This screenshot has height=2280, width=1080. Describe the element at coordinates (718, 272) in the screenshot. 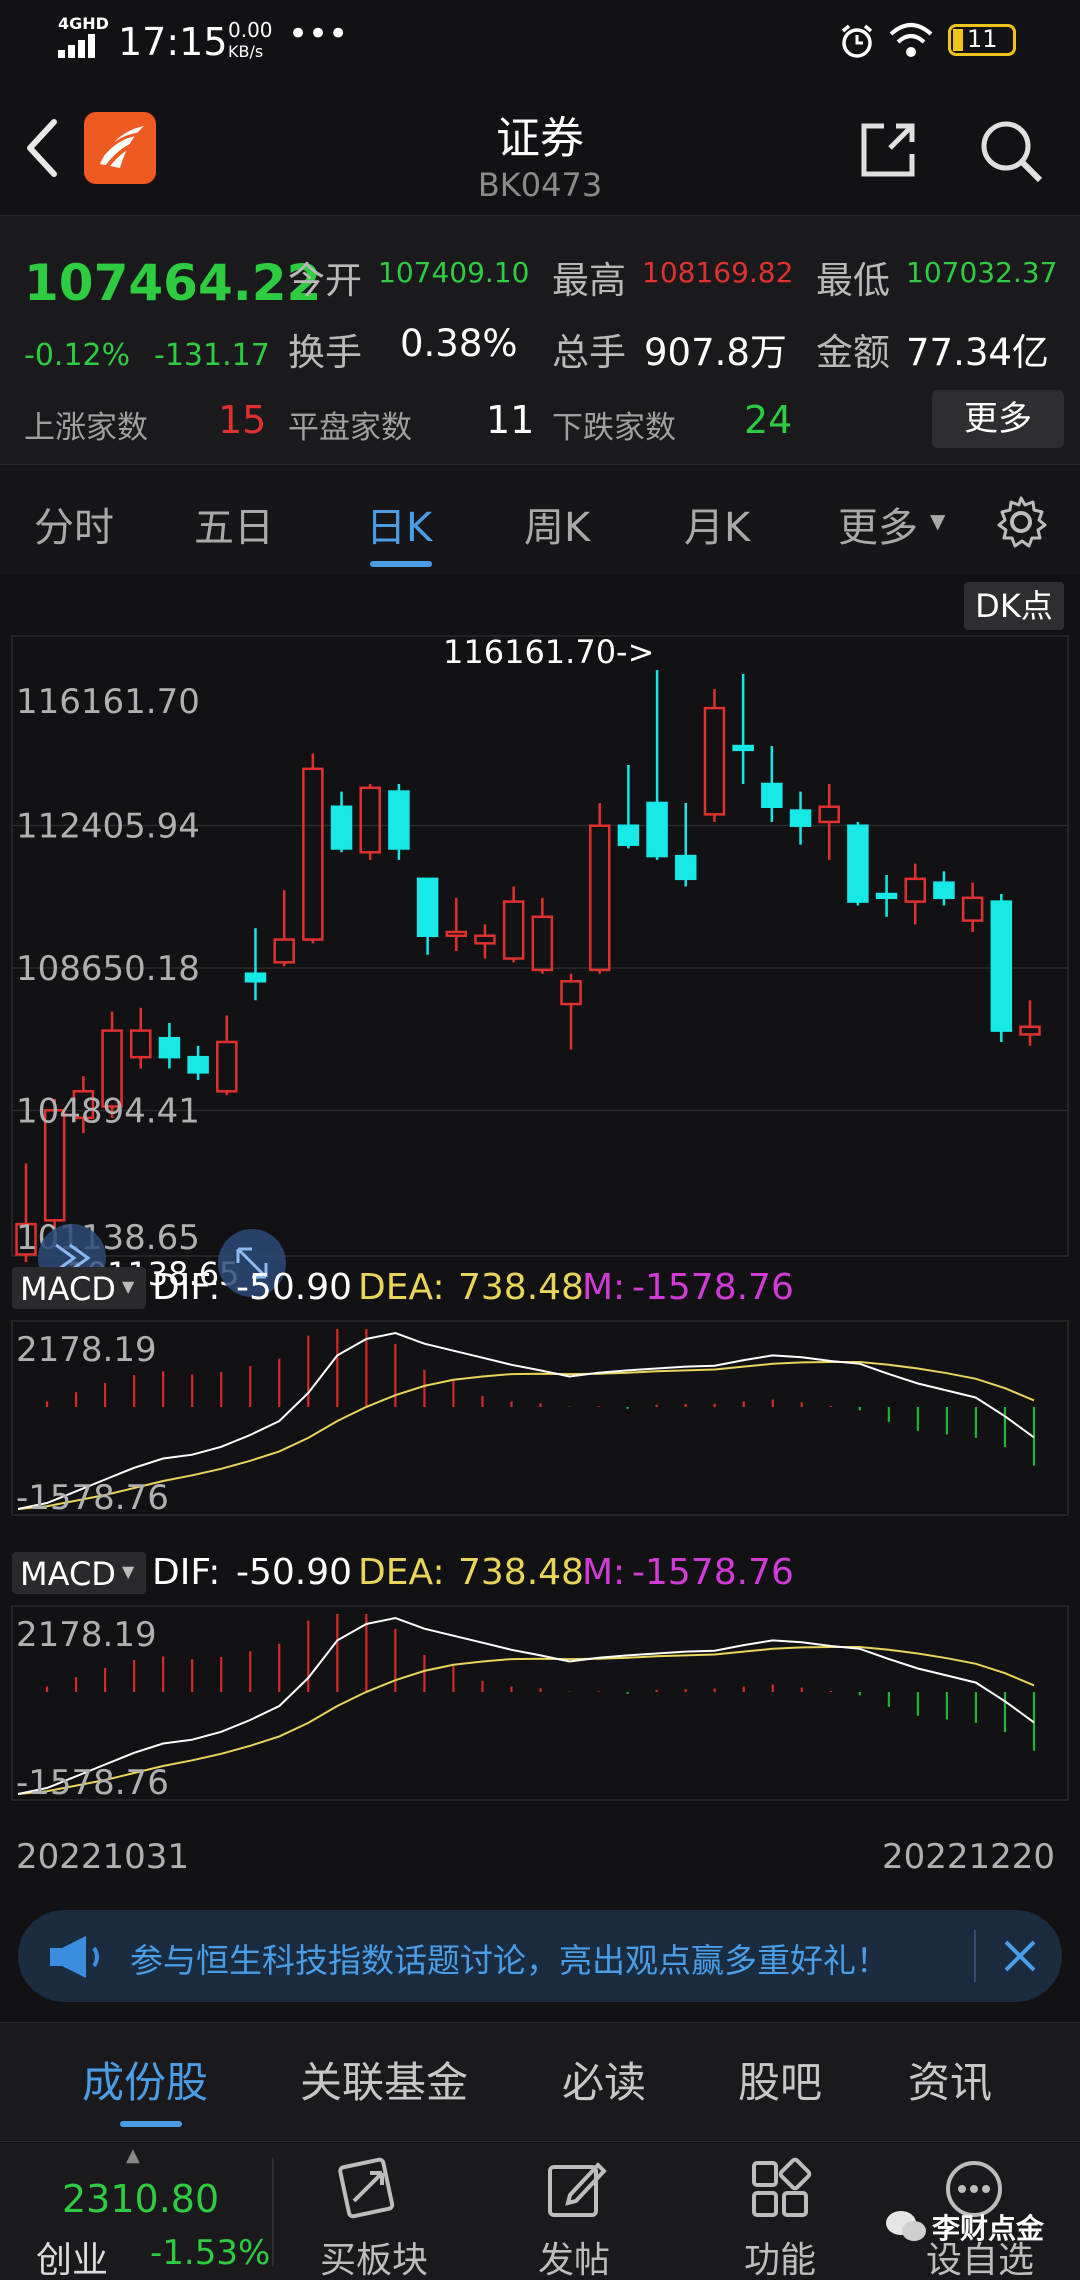

I see `high-value: 108169.82` at that location.